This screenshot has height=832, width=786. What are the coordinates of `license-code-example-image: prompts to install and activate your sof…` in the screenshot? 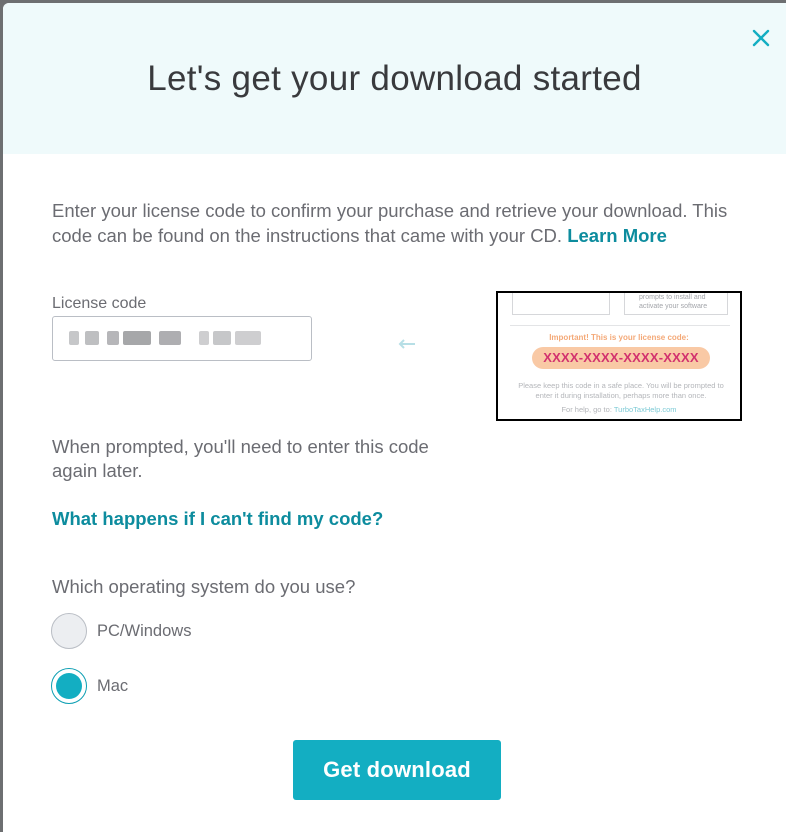 It's located at (619, 356).